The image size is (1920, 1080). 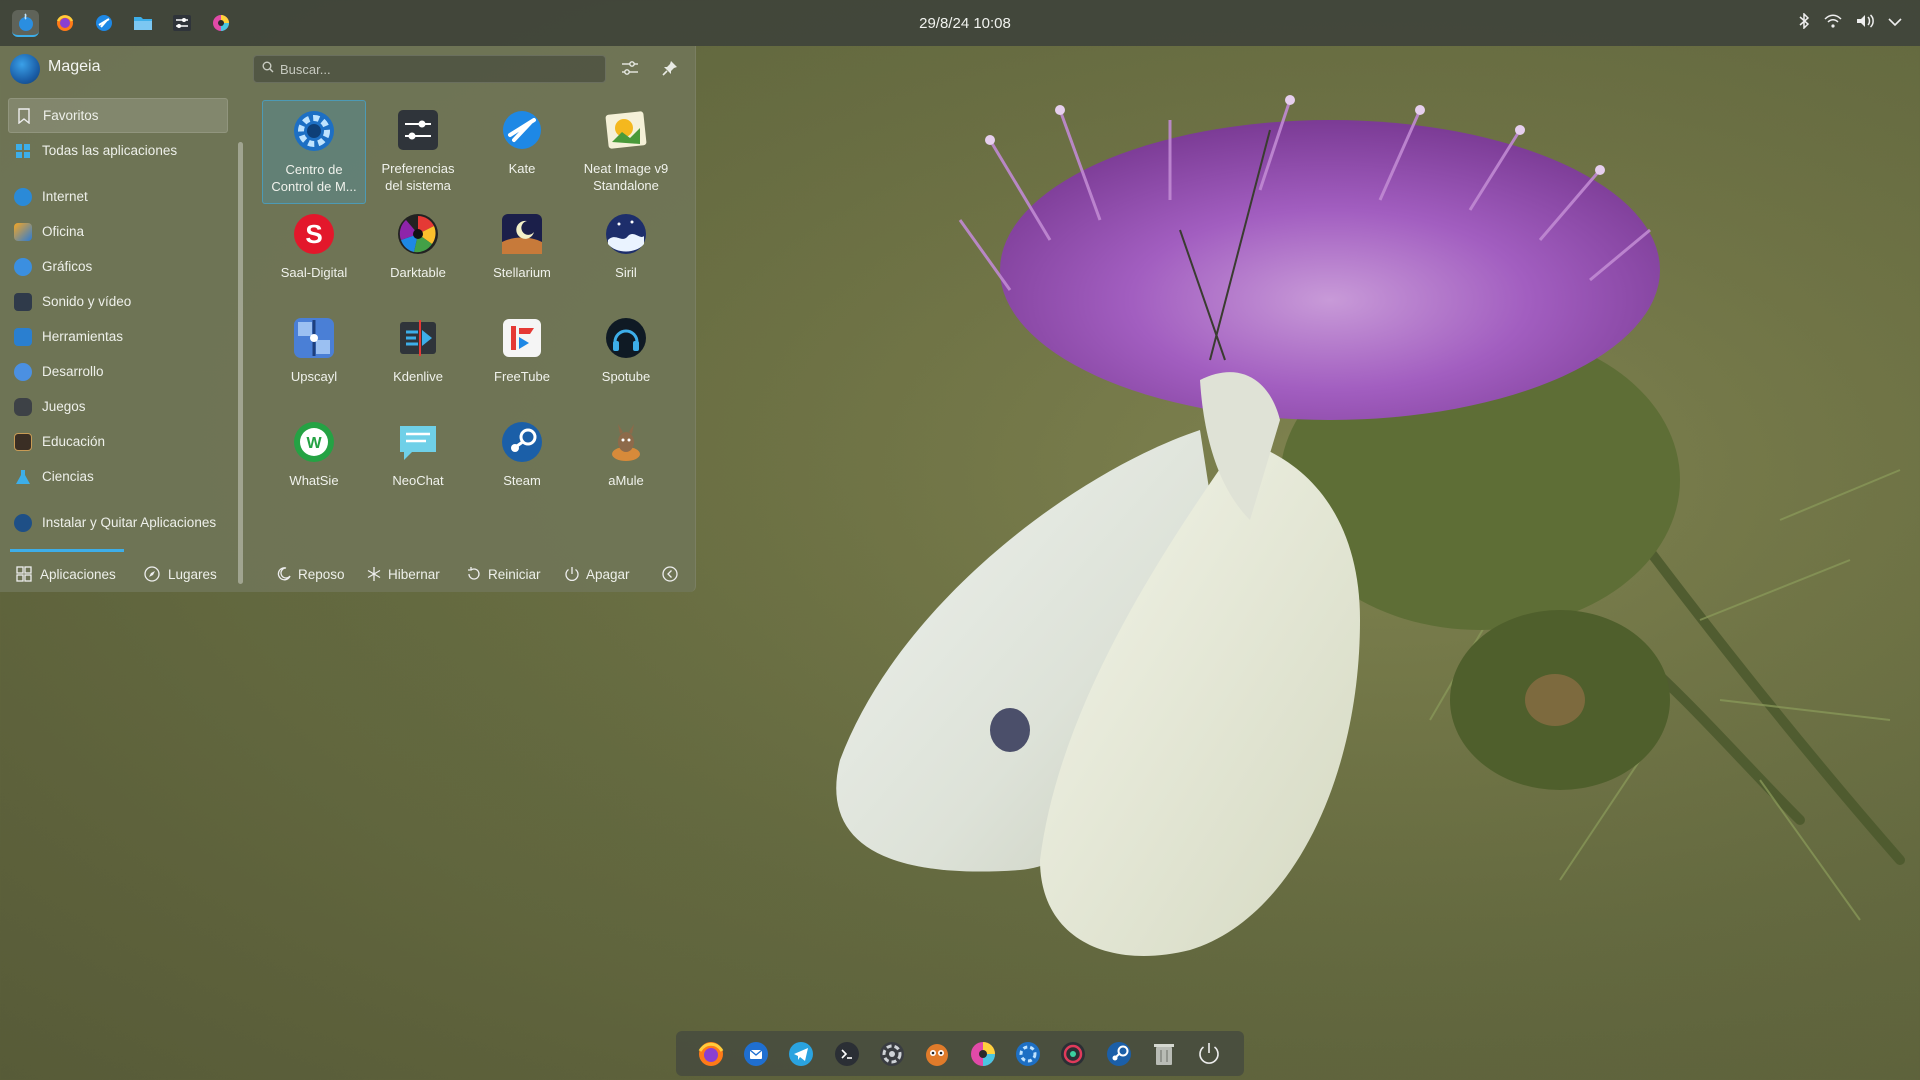 What do you see at coordinates (1895, 23) in the screenshot?
I see `chevron-down-icon` at bounding box center [1895, 23].